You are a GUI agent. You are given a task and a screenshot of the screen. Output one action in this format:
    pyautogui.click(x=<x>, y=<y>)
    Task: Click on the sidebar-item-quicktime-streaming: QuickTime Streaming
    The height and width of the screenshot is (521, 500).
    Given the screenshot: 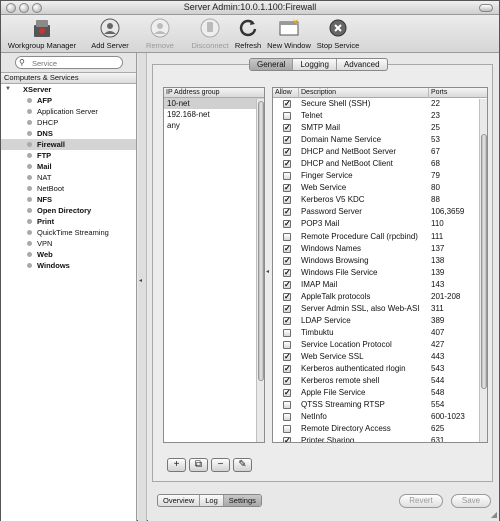 What is the action you would take?
    pyautogui.click(x=68, y=232)
    